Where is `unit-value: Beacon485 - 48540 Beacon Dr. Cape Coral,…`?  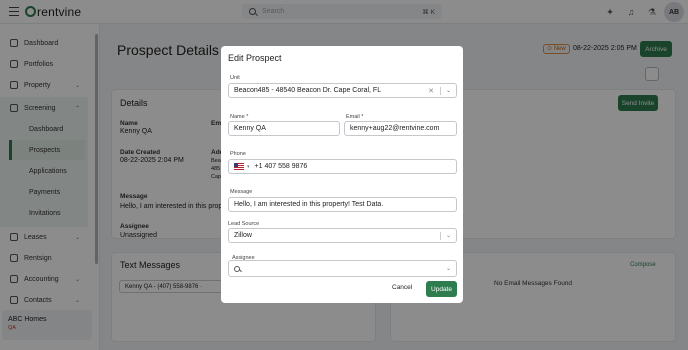
unit-value: Beacon485 - 48540 Beacon Dr. Cape Coral,… is located at coordinates (308, 90).